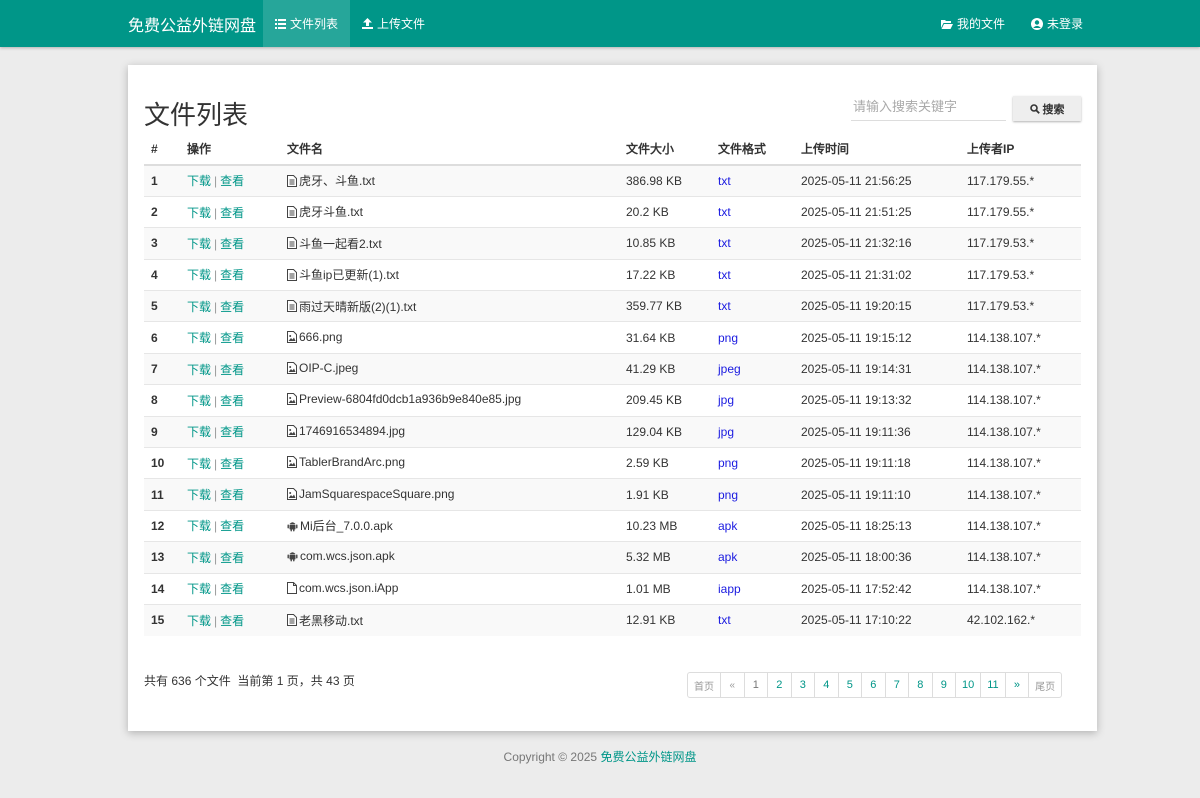 This screenshot has width=1200, height=798. What do you see at coordinates (896, 685) in the screenshot?
I see `page-link-7: 7` at bounding box center [896, 685].